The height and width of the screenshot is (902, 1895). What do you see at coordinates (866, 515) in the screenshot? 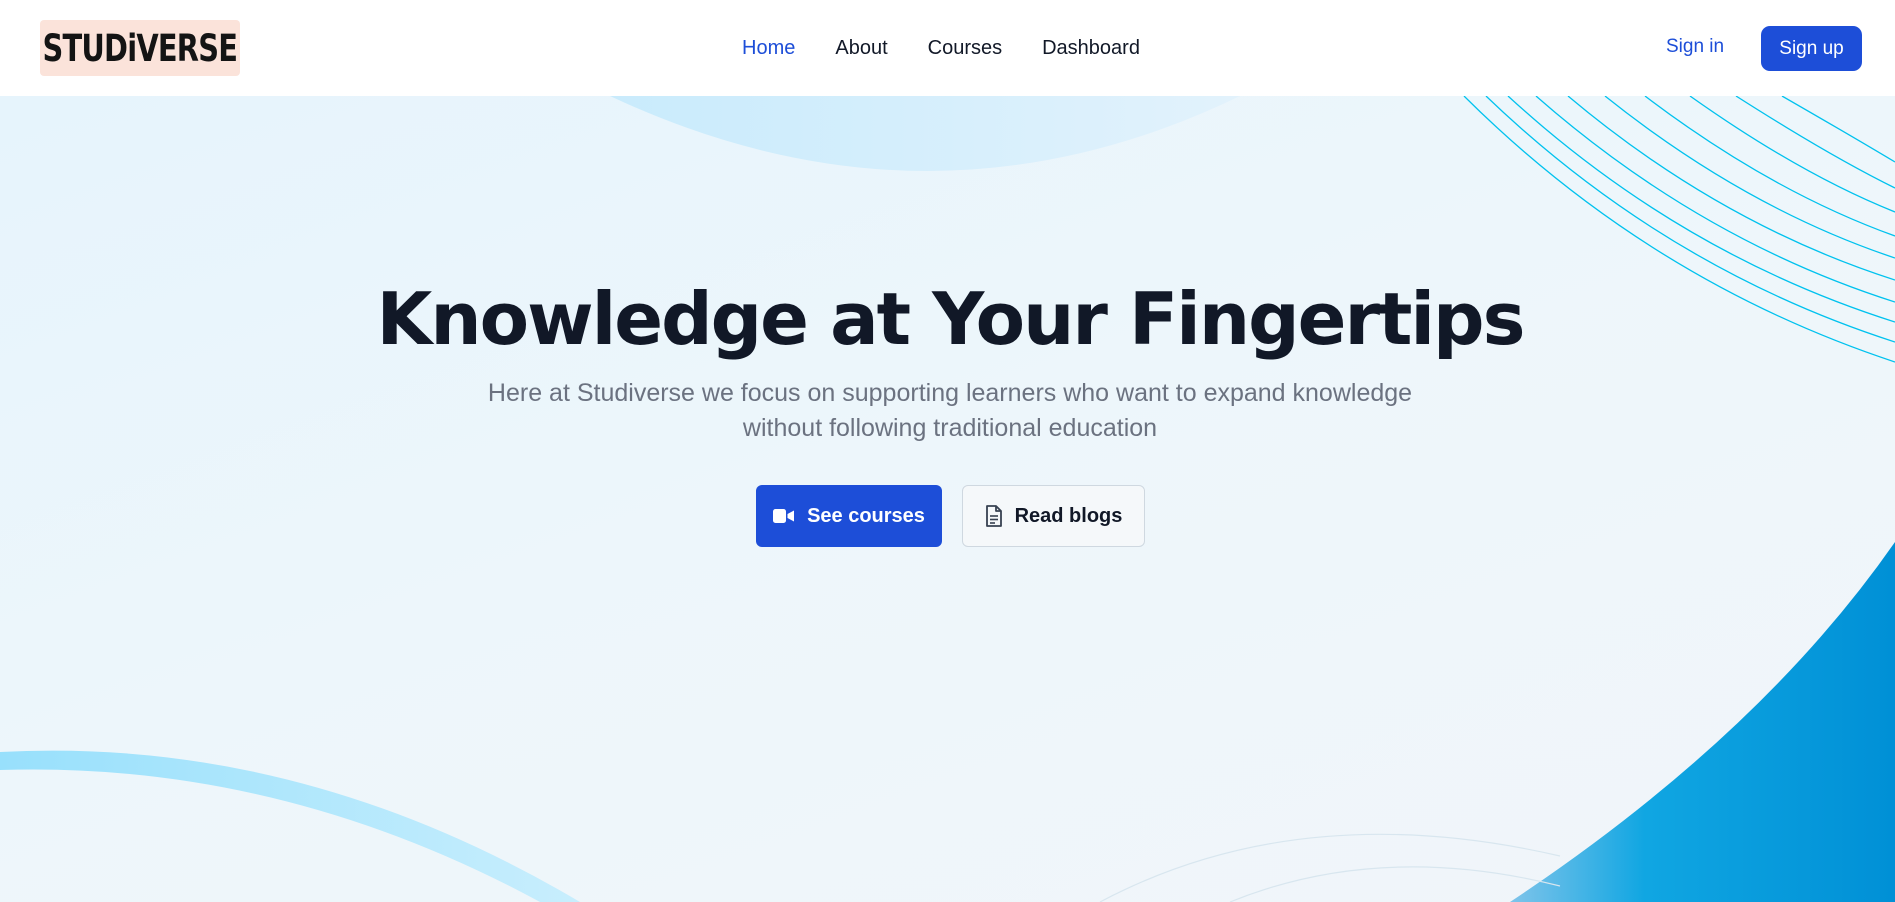
I see `see-courses-label: See courses` at bounding box center [866, 515].